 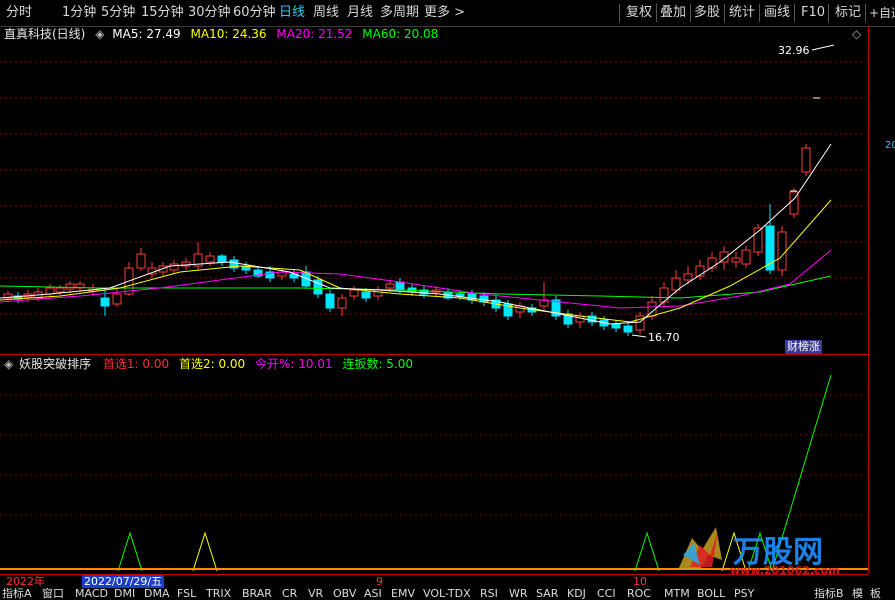 I want to click on high-price-marker: 32.96, so click(x=794, y=50).